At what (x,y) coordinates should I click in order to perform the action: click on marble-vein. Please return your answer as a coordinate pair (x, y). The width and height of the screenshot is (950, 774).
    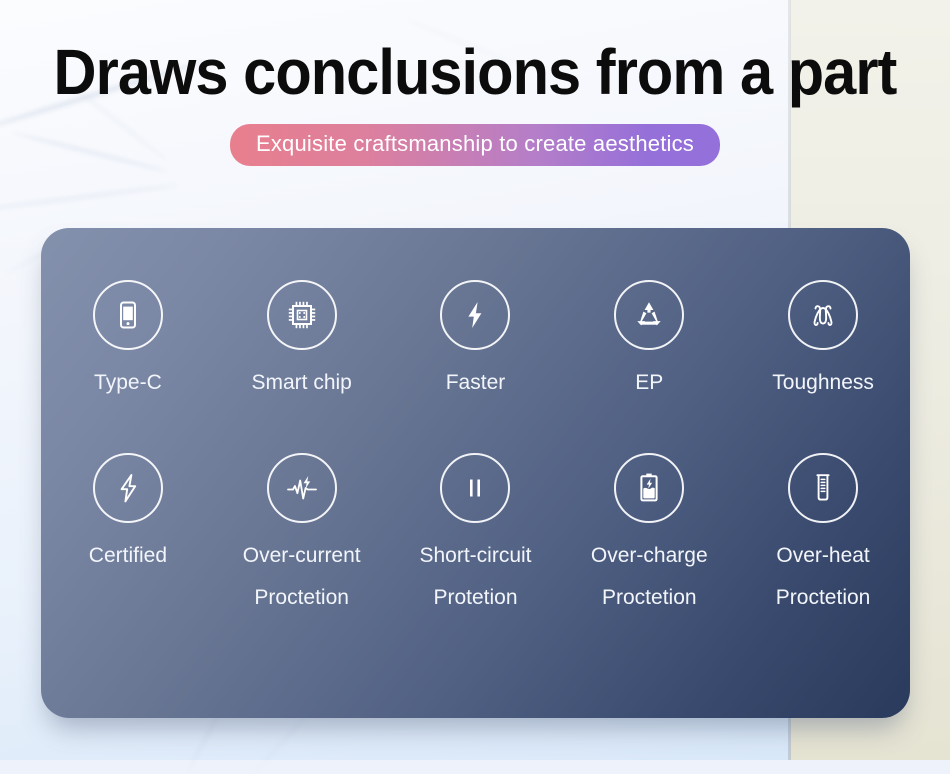
    Looking at the image, I should click on (90, 198).